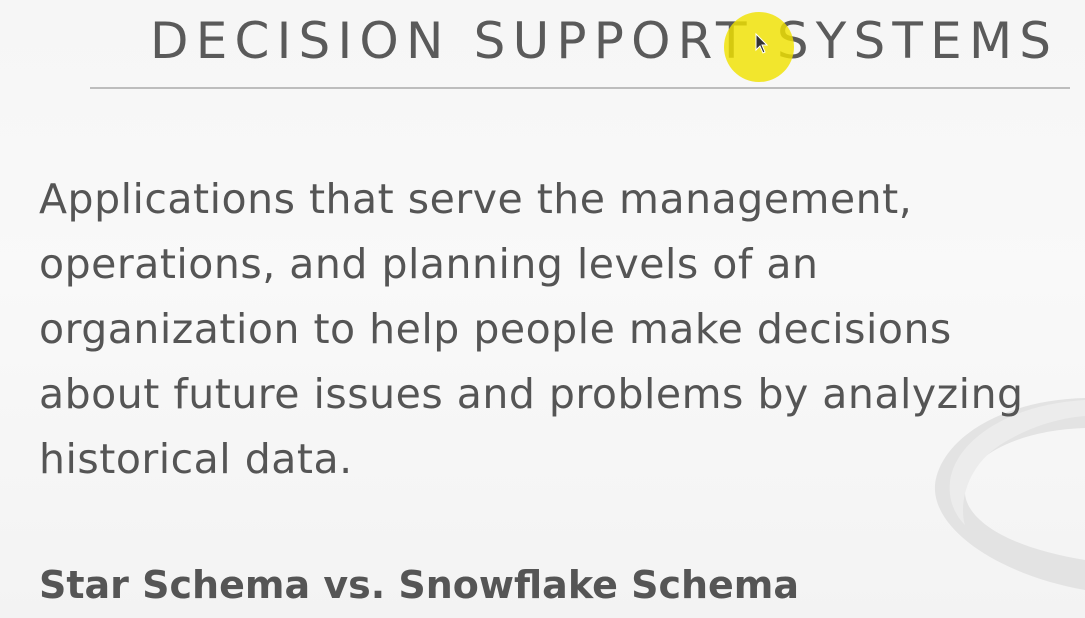 Image resolution: width=1085 pixels, height=618 pixels. Describe the element at coordinates (429, 264) in the screenshot. I see `body-line: operations, and planning levels of an` at that location.